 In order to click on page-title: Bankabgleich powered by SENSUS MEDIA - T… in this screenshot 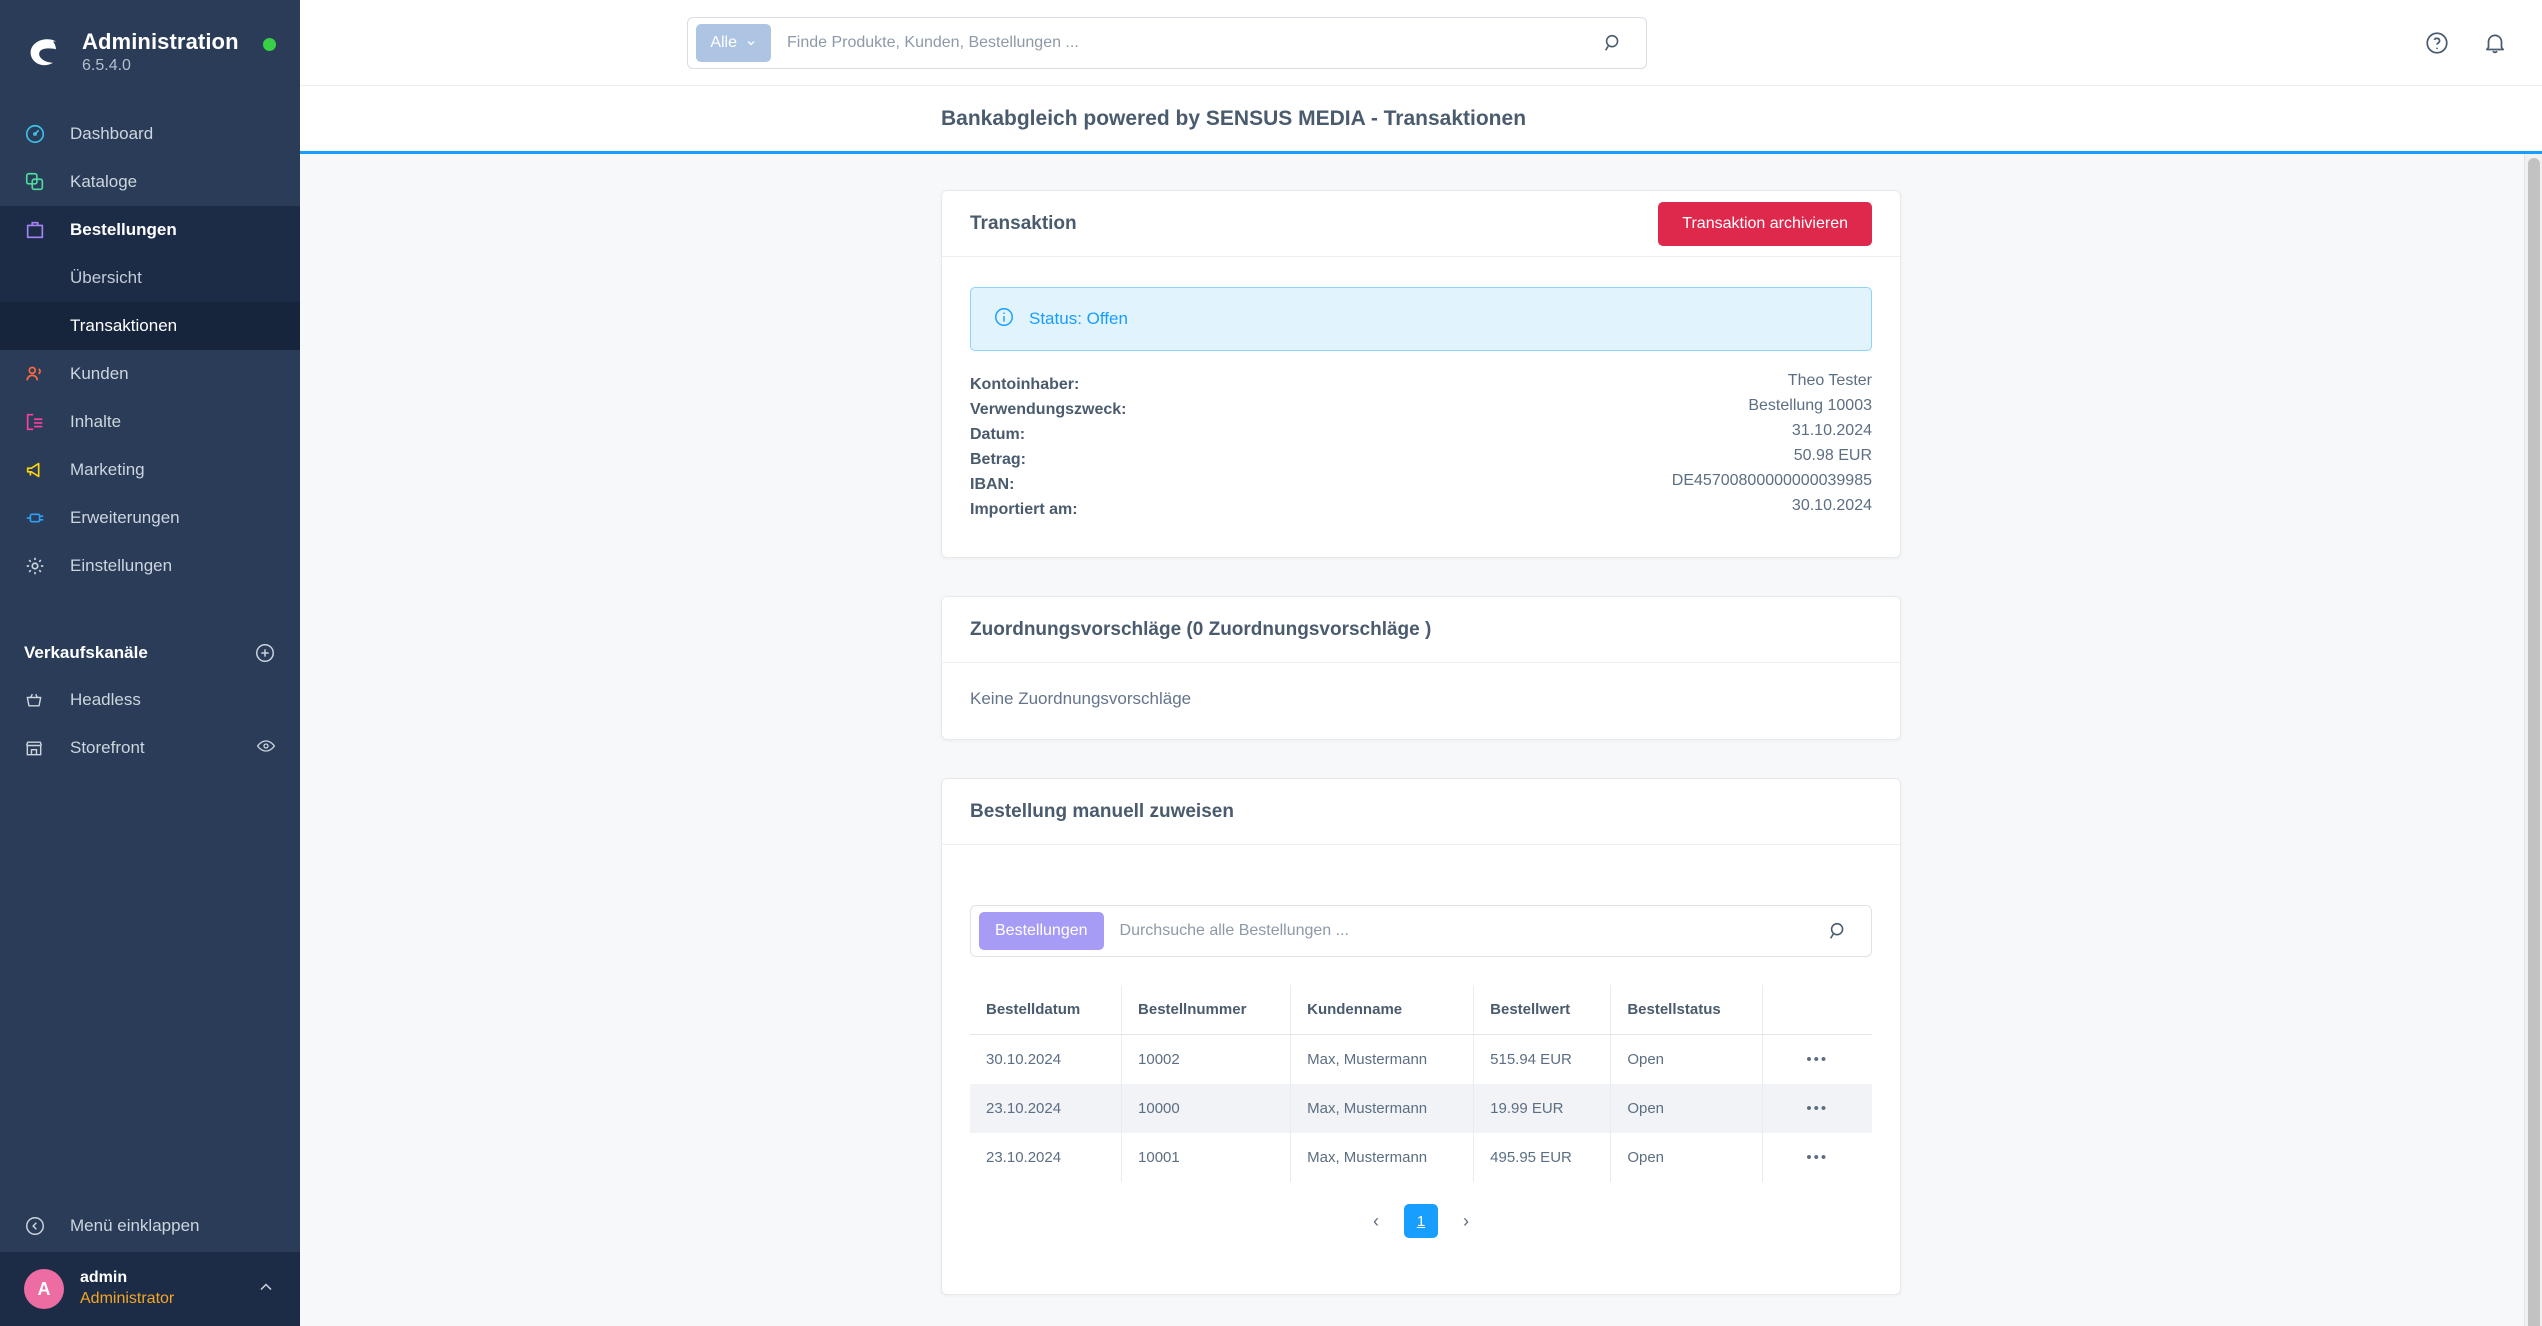, I will do `click(1234, 118)`.